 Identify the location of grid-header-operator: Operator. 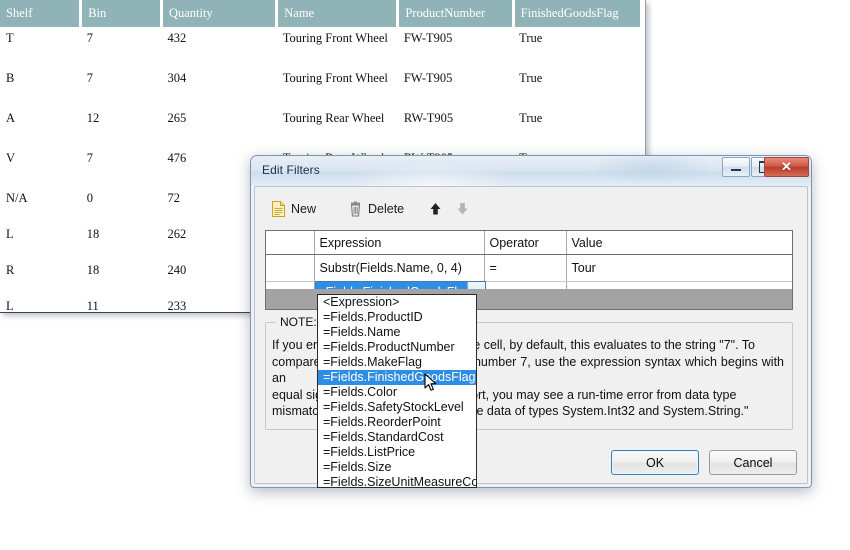
(525, 243).